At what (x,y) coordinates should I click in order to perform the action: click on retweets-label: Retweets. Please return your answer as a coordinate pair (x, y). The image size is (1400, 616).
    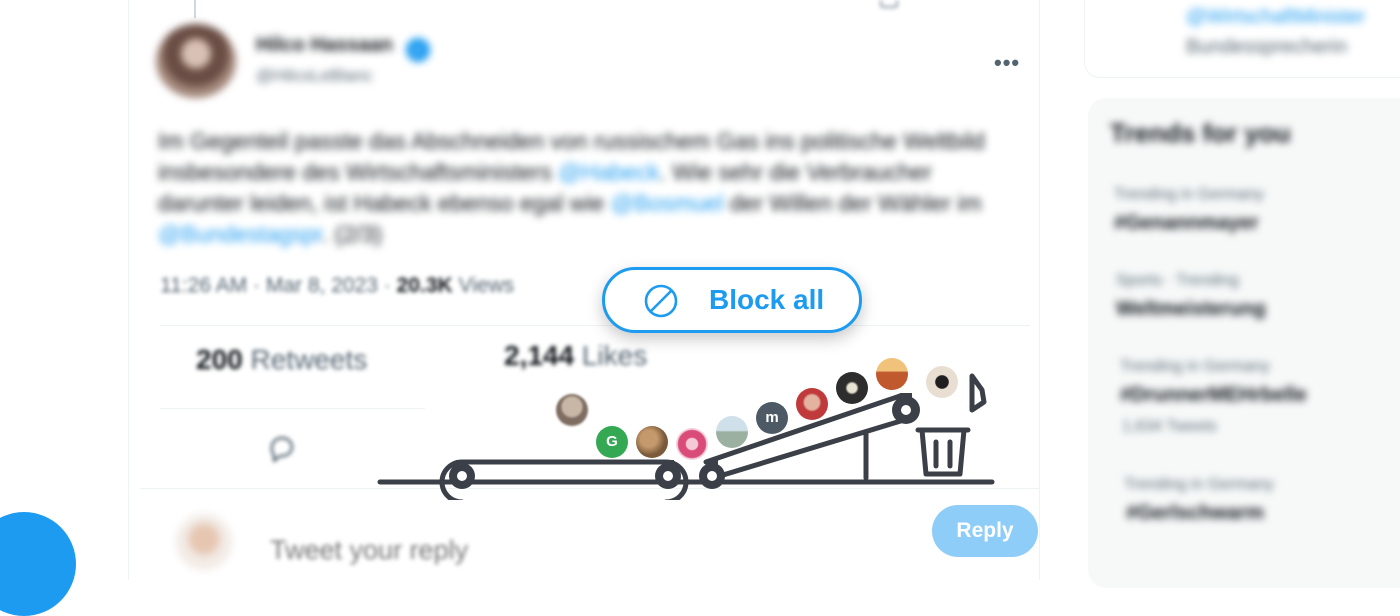
    Looking at the image, I should click on (309, 359).